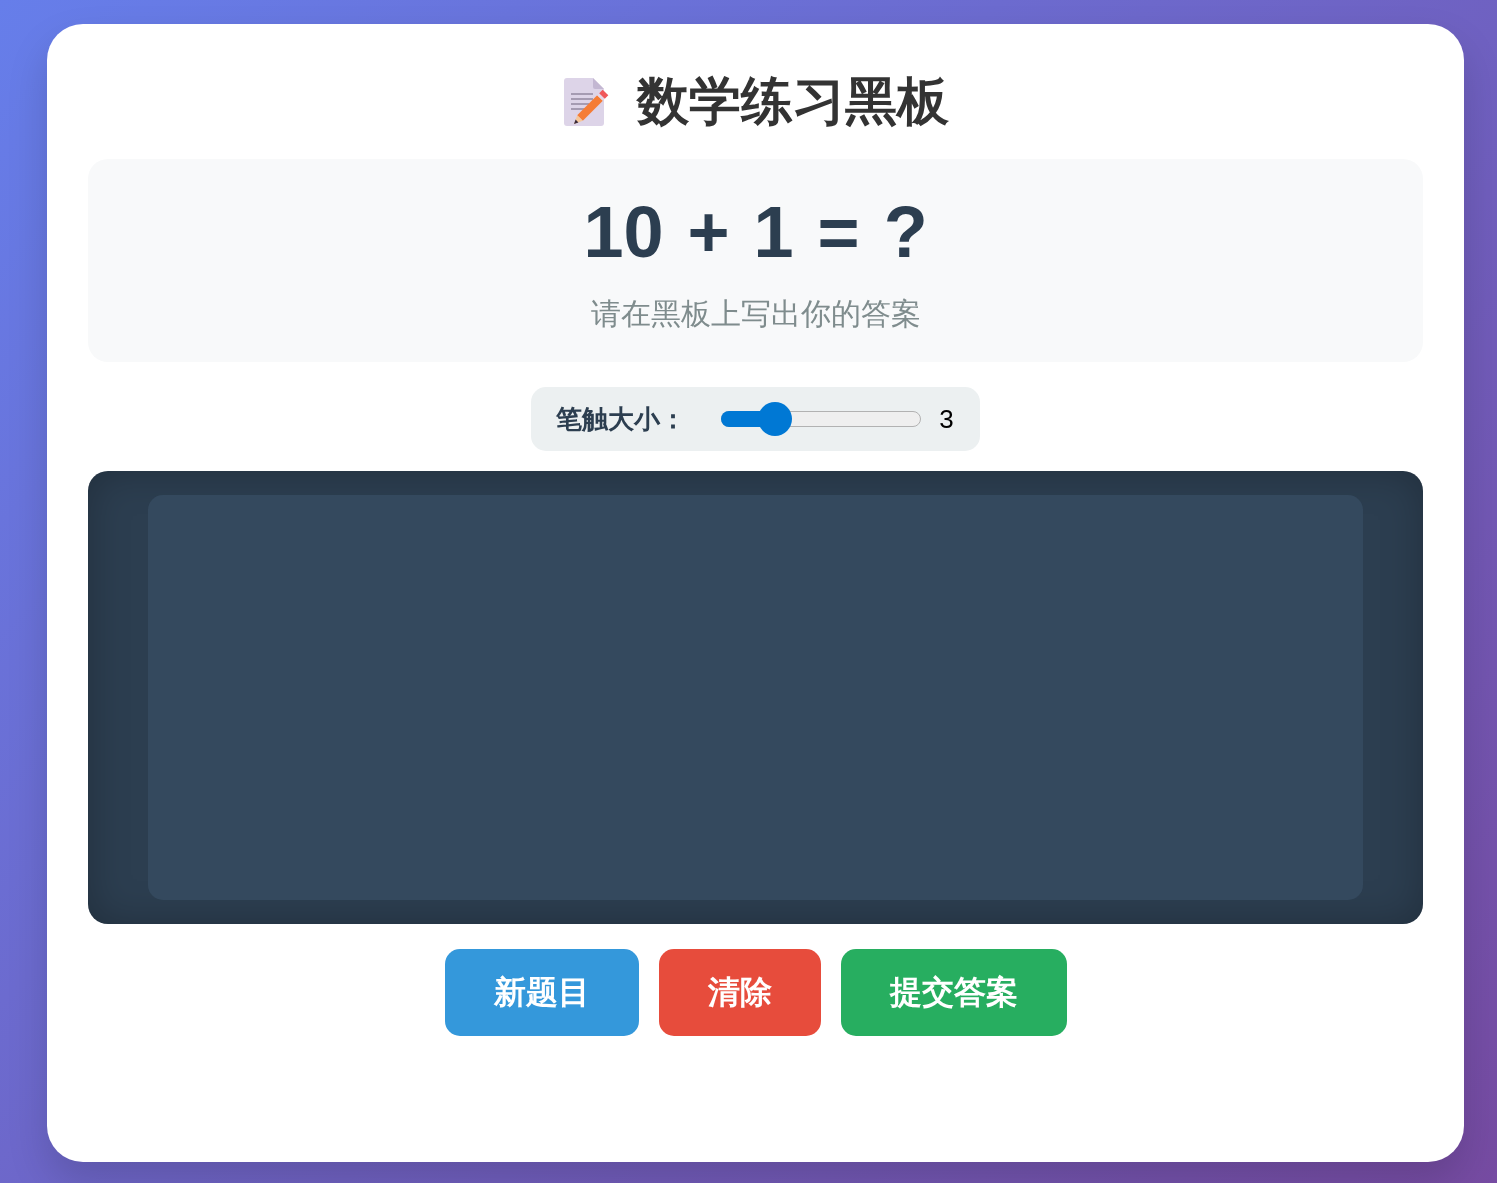 Image resolution: width=1497 pixels, height=1183 pixels. I want to click on document-pencil-icon, so click(585, 101).